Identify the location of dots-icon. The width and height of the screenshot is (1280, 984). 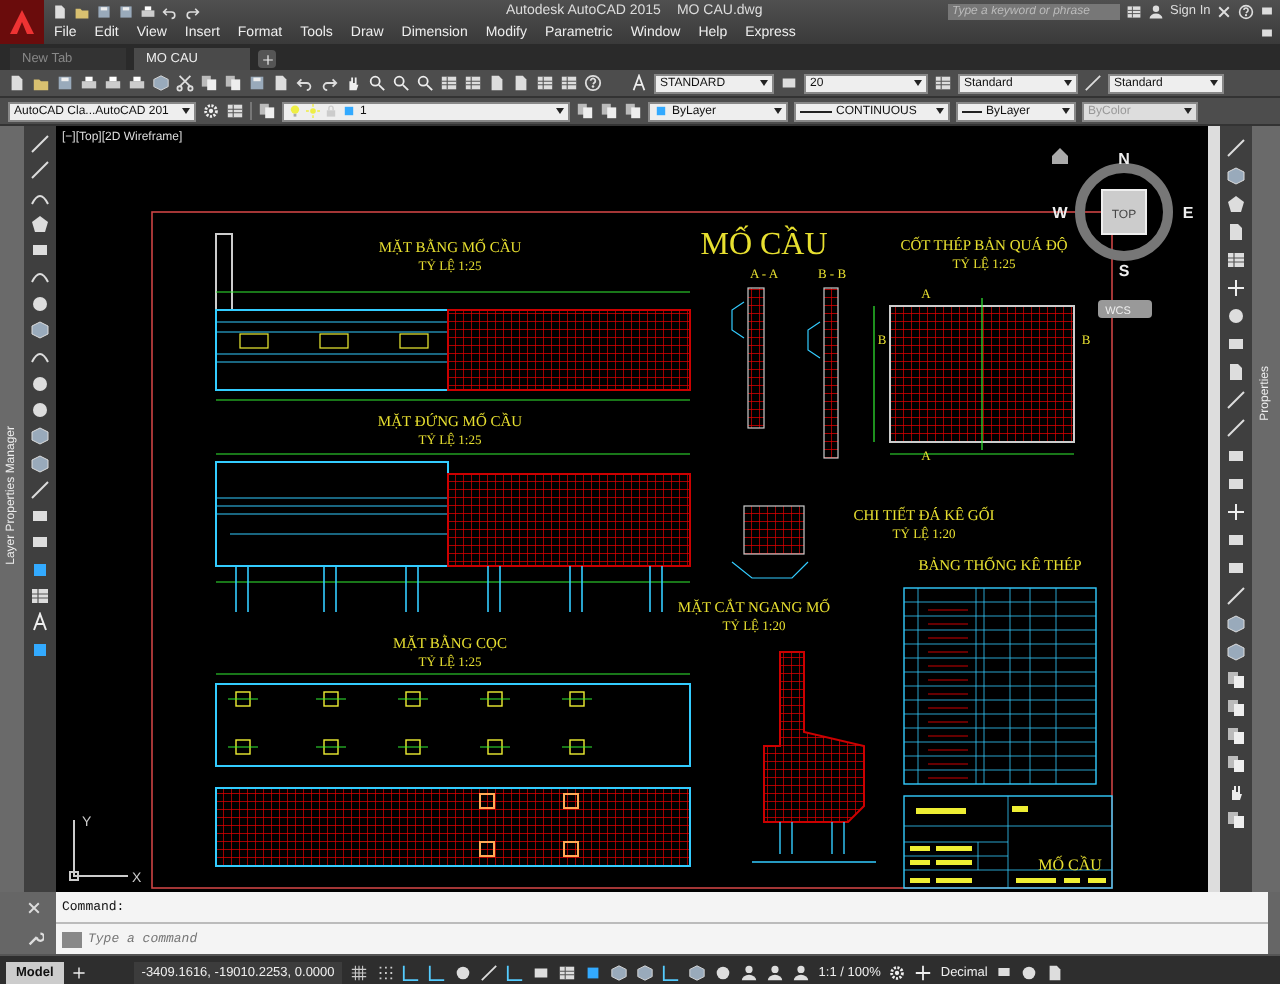
(385, 972).